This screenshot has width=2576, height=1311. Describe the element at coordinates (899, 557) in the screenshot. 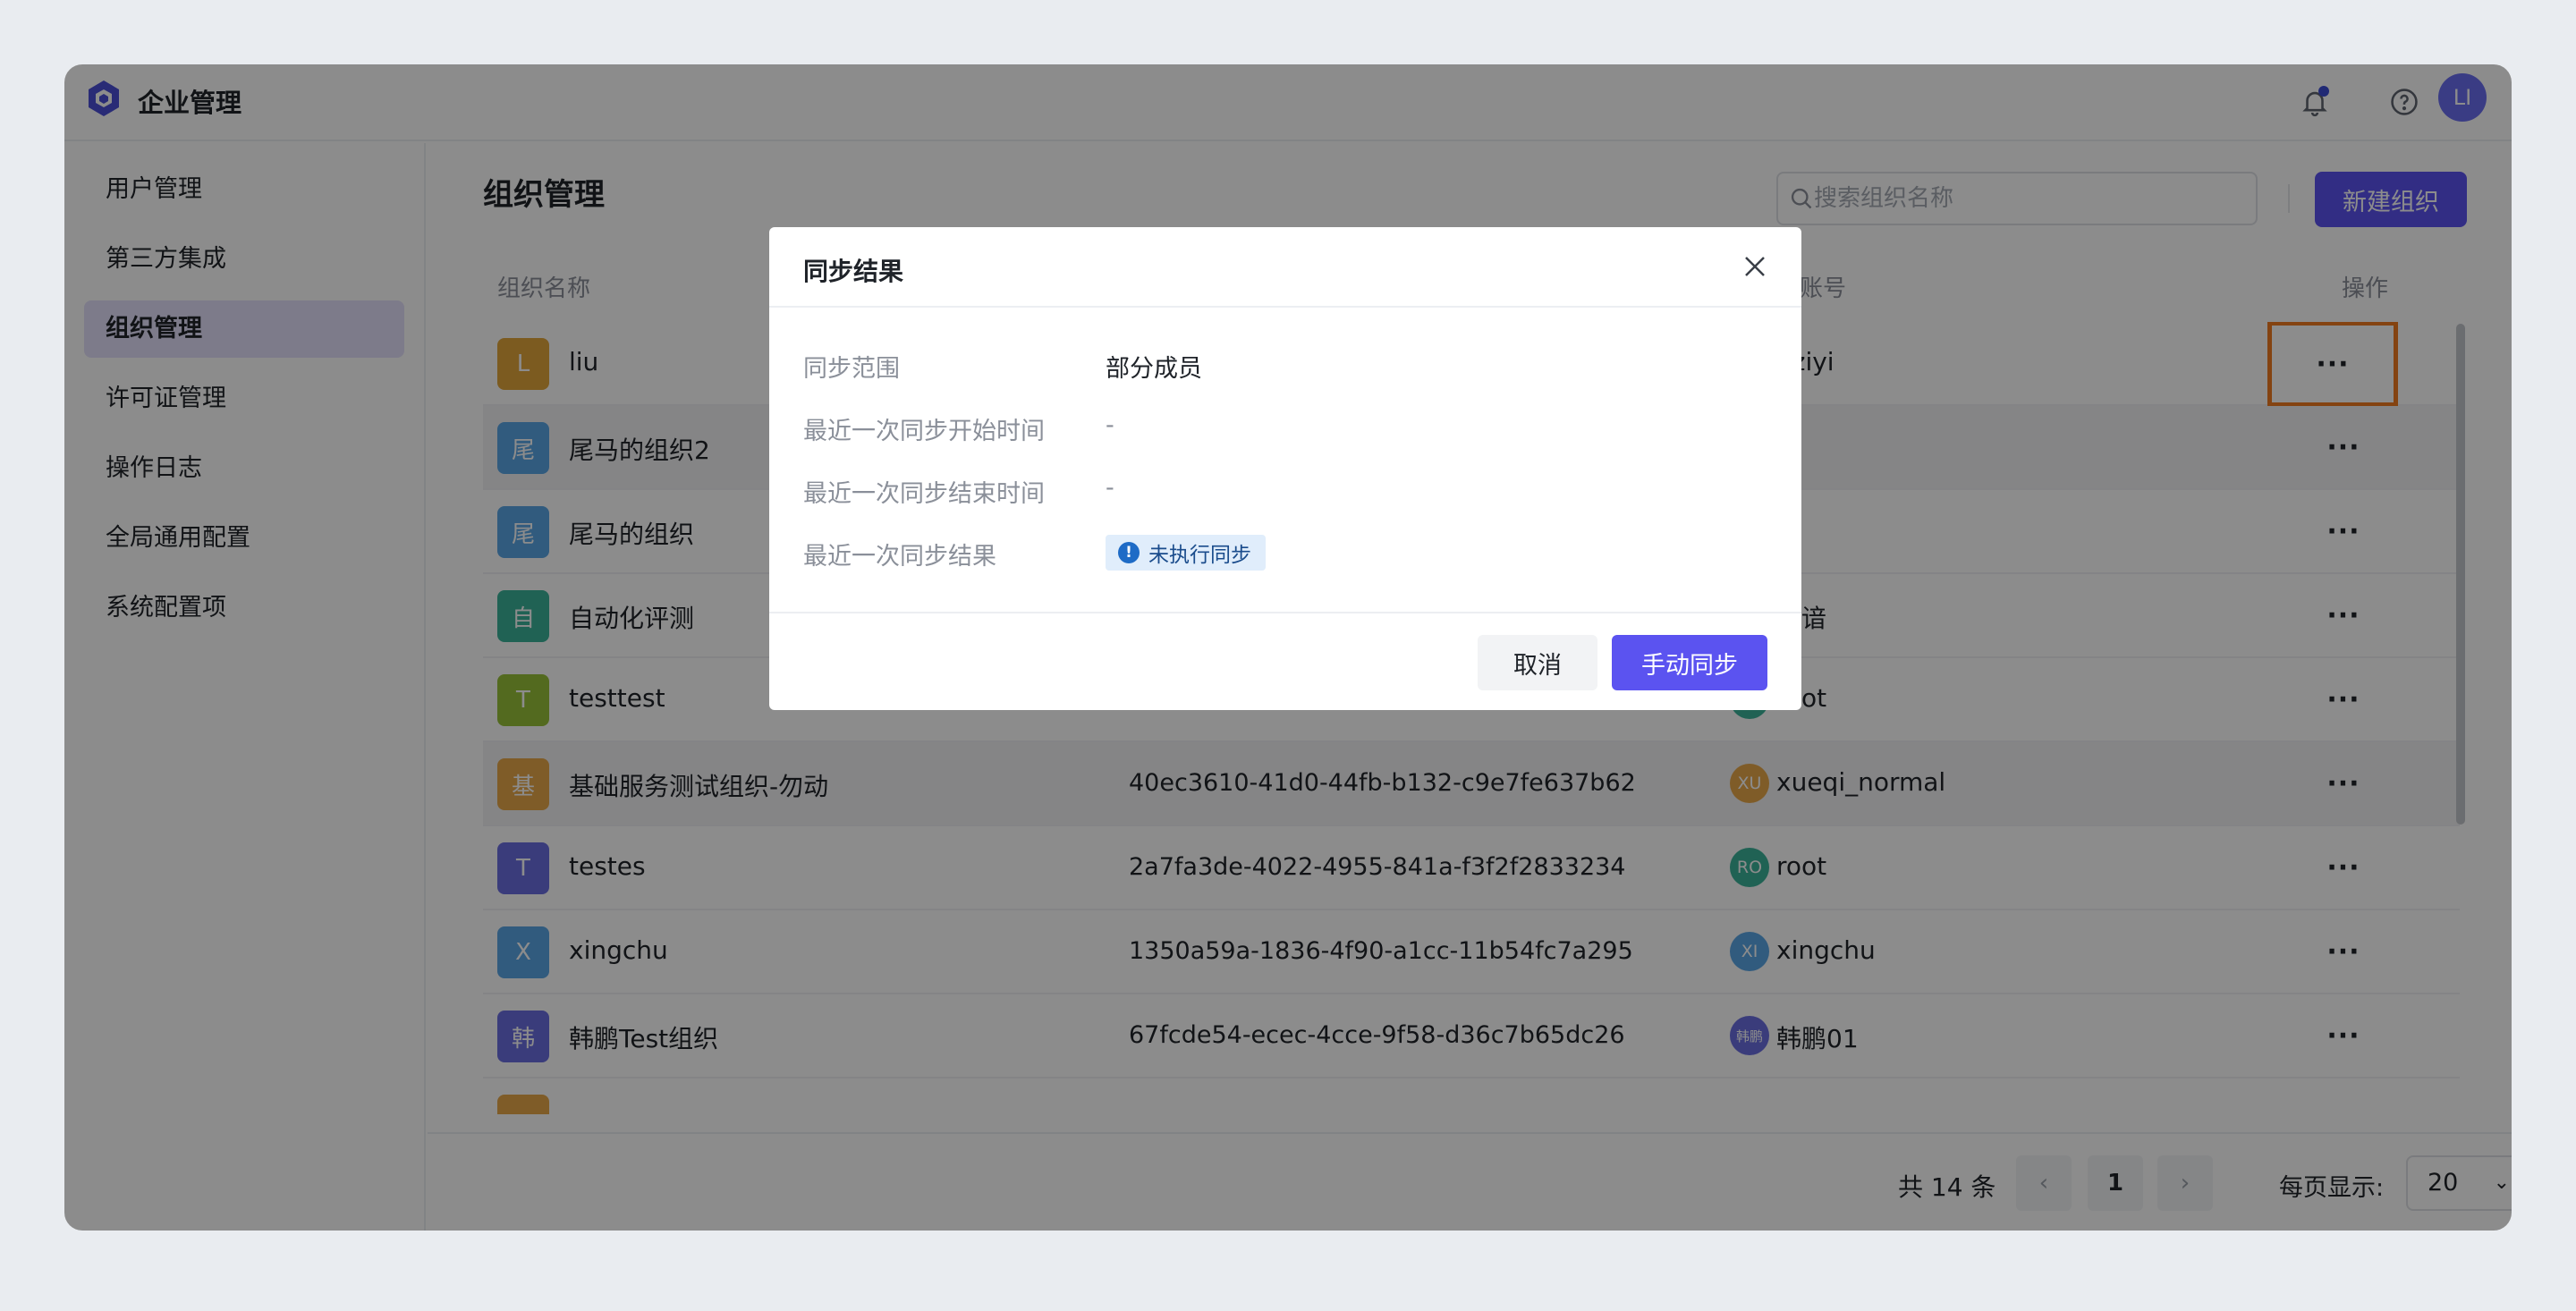

I see `field-label: 最近一次同步结果` at that location.